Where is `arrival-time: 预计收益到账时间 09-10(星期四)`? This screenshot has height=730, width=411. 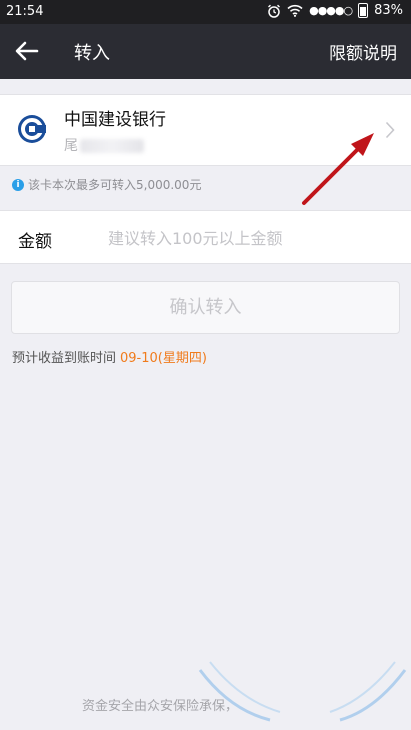 arrival-time: 预计收益到账时间 09-10(星期四) is located at coordinates (109, 356).